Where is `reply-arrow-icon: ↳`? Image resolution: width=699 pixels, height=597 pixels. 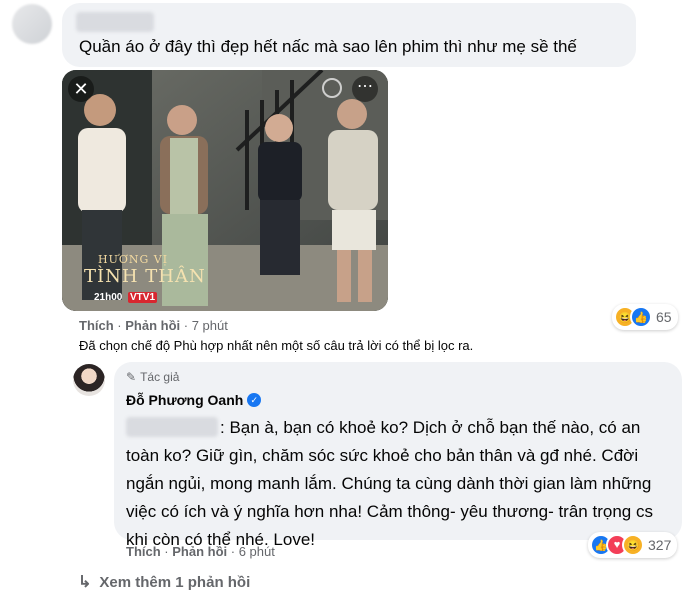 reply-arrow-icon: ↳ is located at coordinates (85, 582).